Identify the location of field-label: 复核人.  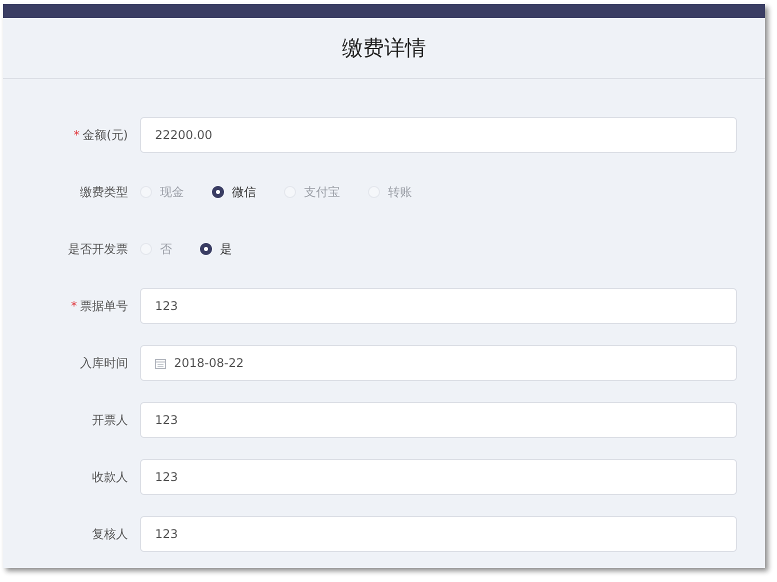
(110, 534).